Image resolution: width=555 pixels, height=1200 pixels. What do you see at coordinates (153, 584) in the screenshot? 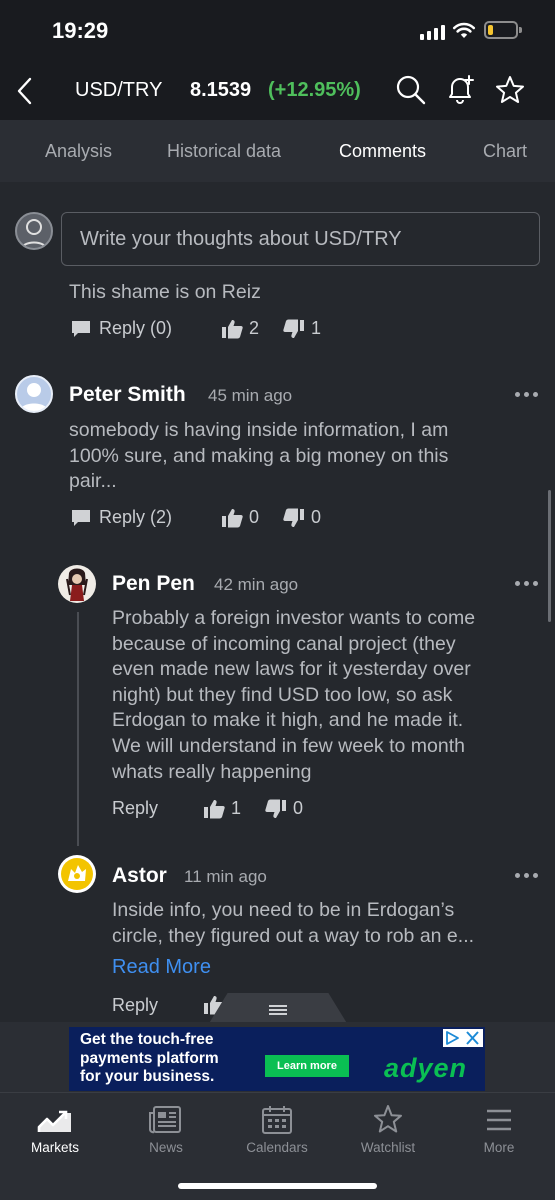
I see `author-name: Pen Pen` at bounding box center [153, 584].